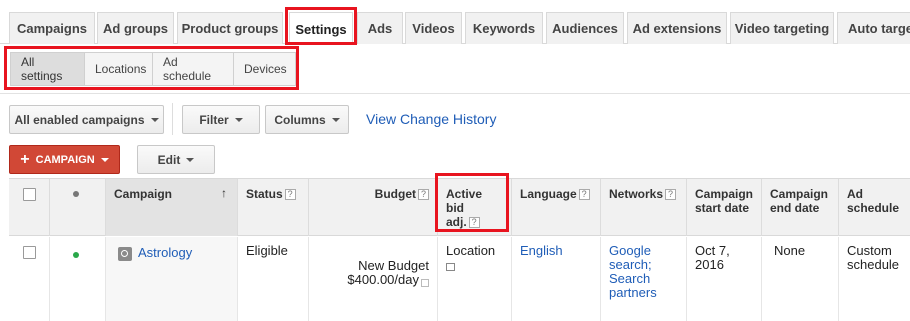 The height and width of the screenshot is (321, 910). I want to click on filter-button: Filter, so click(221, 119).